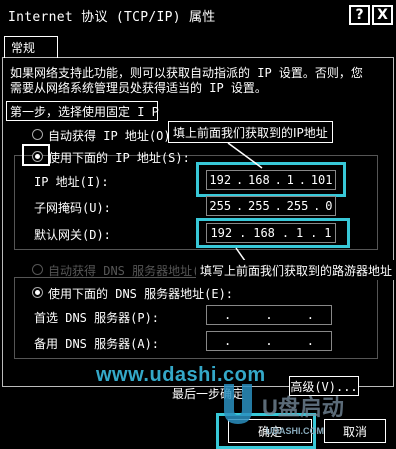 Image resolution: width=396 pixels, height=449 pixels. Describe the element at coordinates (245, 155) in the screenshot. I see `ip-arrow-icon` at that location.